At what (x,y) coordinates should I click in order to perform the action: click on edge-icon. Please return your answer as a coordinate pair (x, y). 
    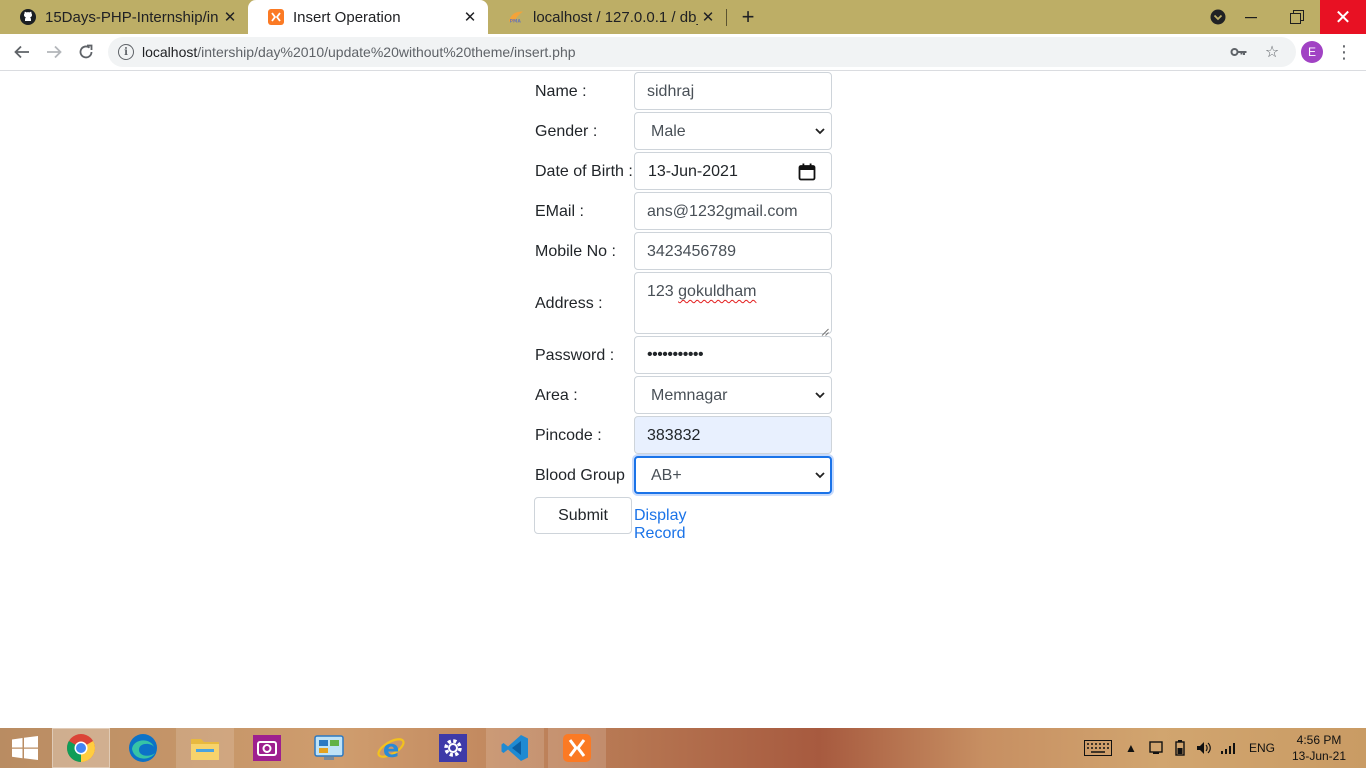
    Looking at the image, I should click on (143, 748).